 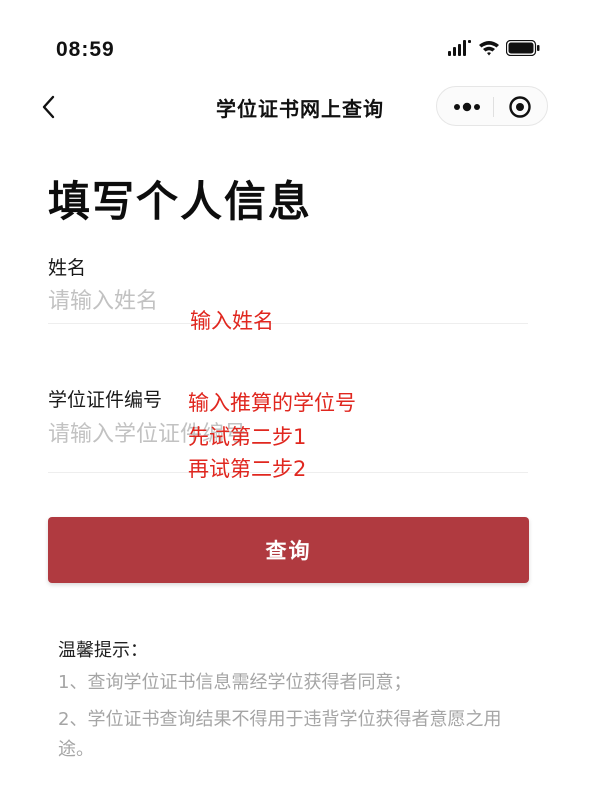 I want to click on annotation-name-hint: 输入姓名, so click(x=232, y=321).